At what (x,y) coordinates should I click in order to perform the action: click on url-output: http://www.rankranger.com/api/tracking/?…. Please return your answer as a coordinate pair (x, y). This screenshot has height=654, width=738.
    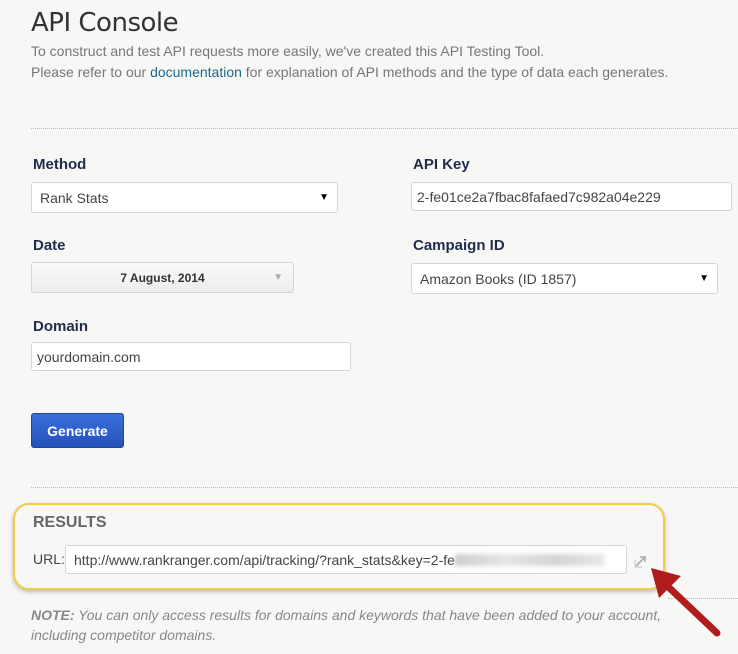
    Looking at the image, I should click on (346, 559).